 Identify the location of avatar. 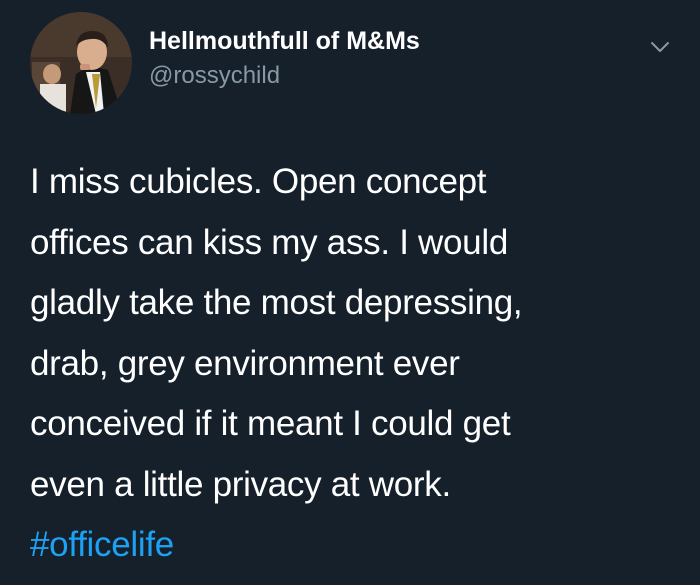
(81, 63).